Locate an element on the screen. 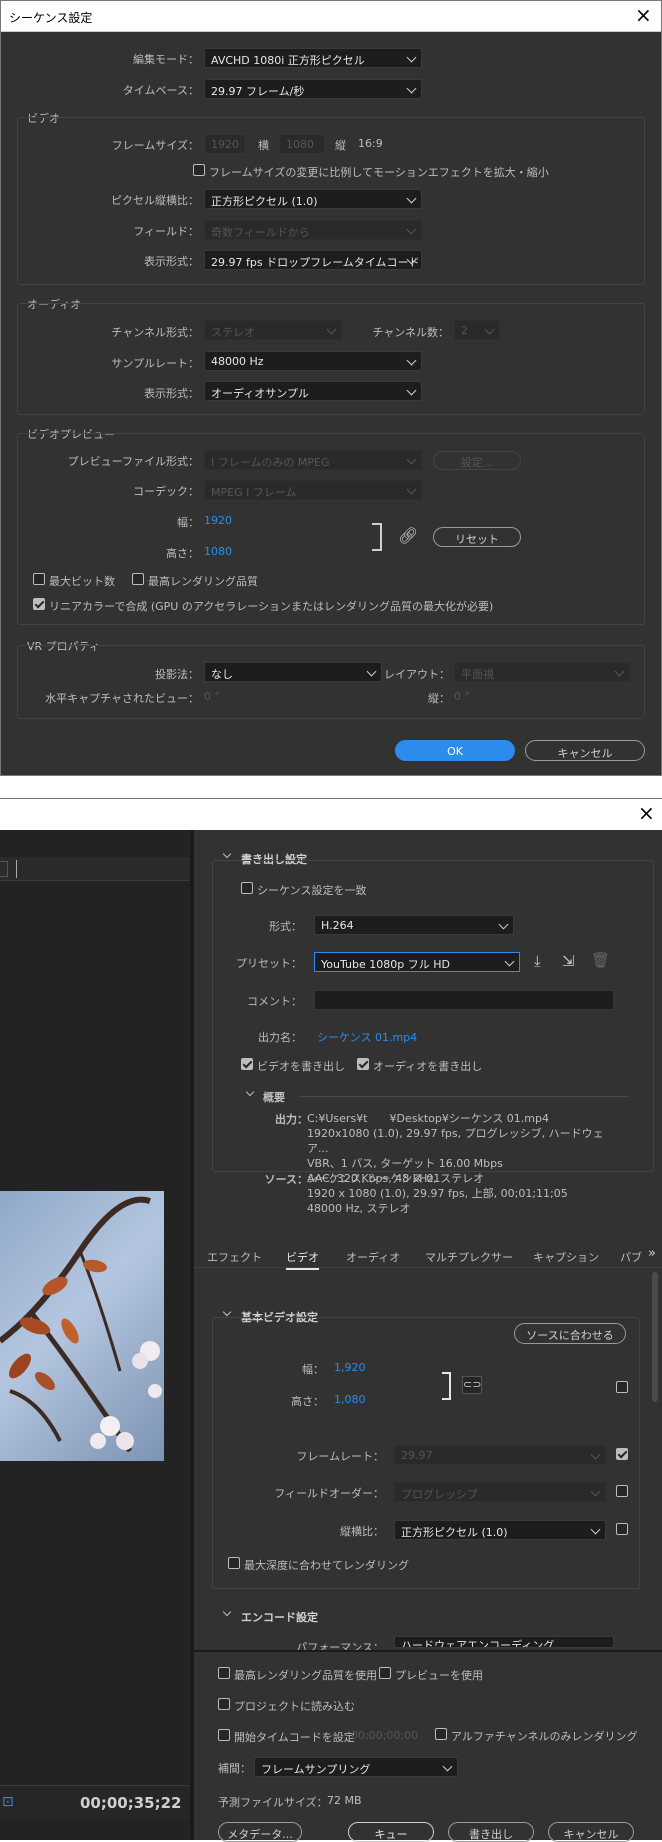  field-label: フィールド： is located at coordinates (166, 231).